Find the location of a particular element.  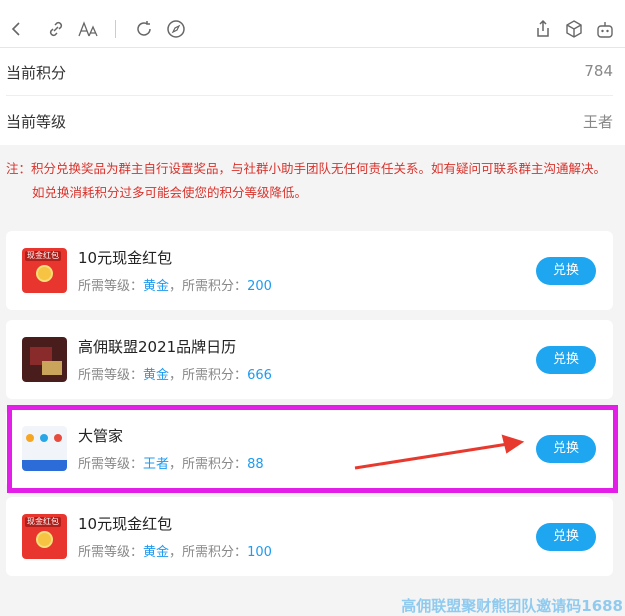

watermark: 高佣联盟聚财熊团队邀请码1688 is located at coordinates (512, 606).